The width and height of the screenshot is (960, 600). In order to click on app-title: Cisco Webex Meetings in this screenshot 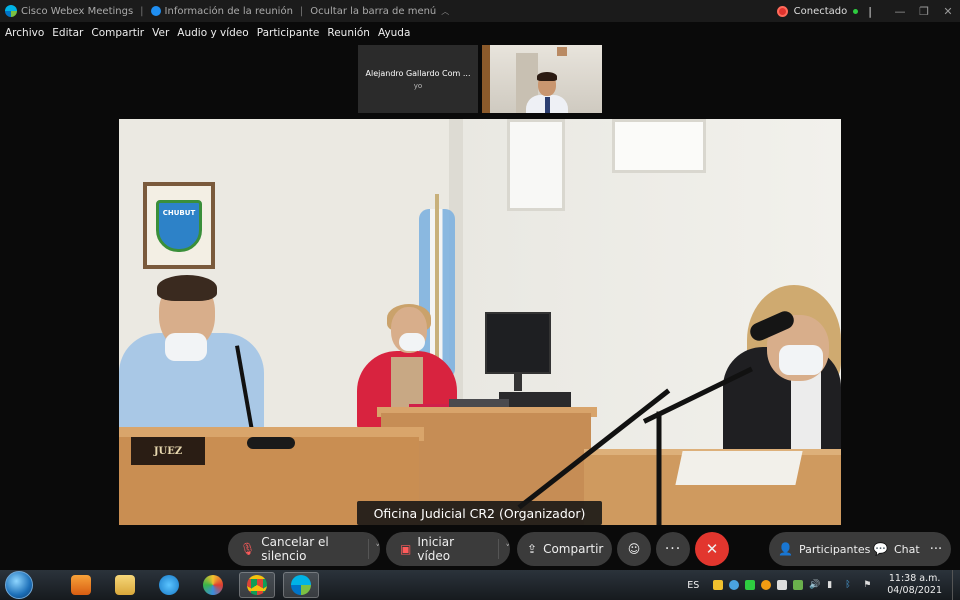, I will do `click(77, 11)`.